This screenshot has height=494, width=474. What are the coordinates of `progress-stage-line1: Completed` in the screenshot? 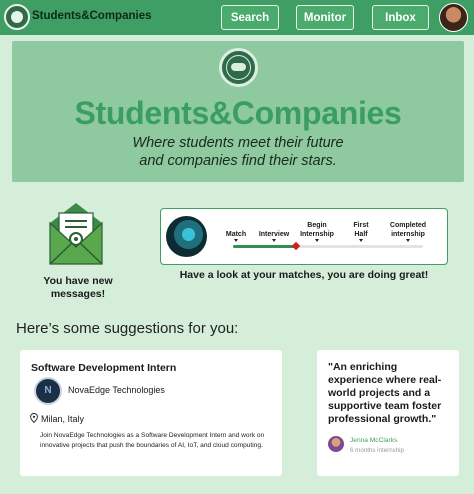 It's located at (408, 225).